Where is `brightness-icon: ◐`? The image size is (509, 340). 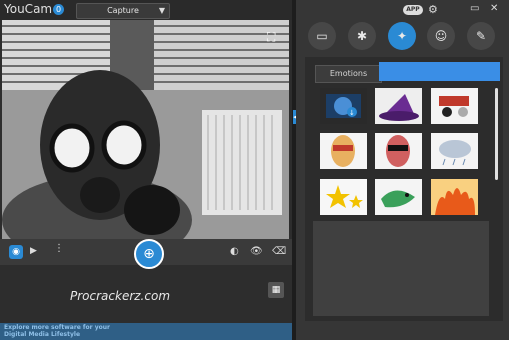
brightness-icon: ◐ is located at coordinates (234, 251).